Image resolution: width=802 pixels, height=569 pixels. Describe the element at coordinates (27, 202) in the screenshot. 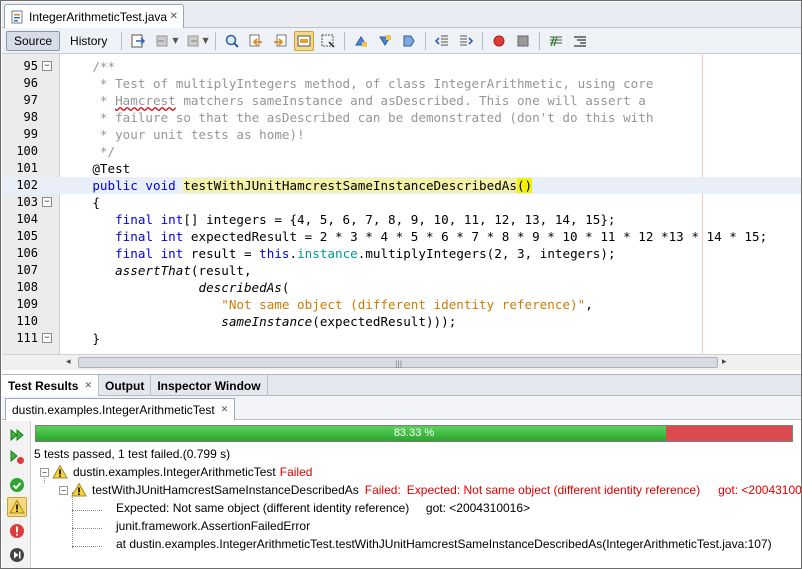

I see `line-number: 103` at that location.